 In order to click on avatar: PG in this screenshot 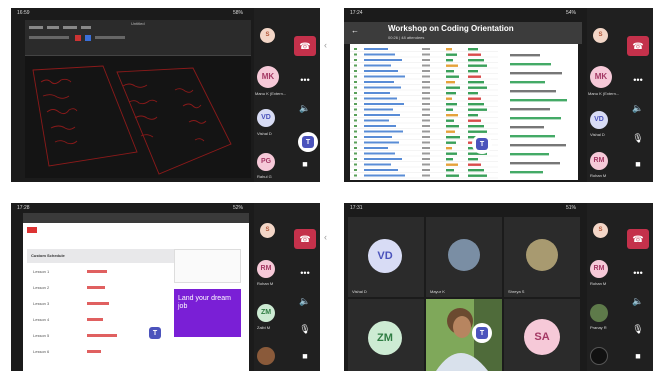, I will do `click(266, 162)`.